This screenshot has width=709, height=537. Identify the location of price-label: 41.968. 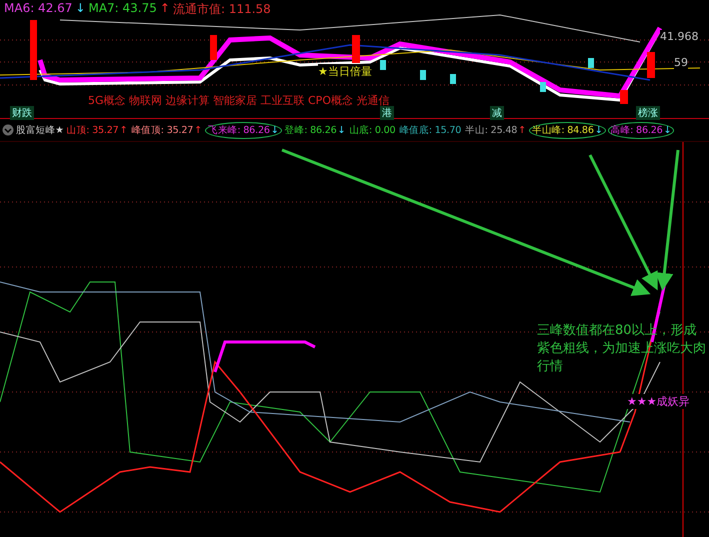
(679, 36).